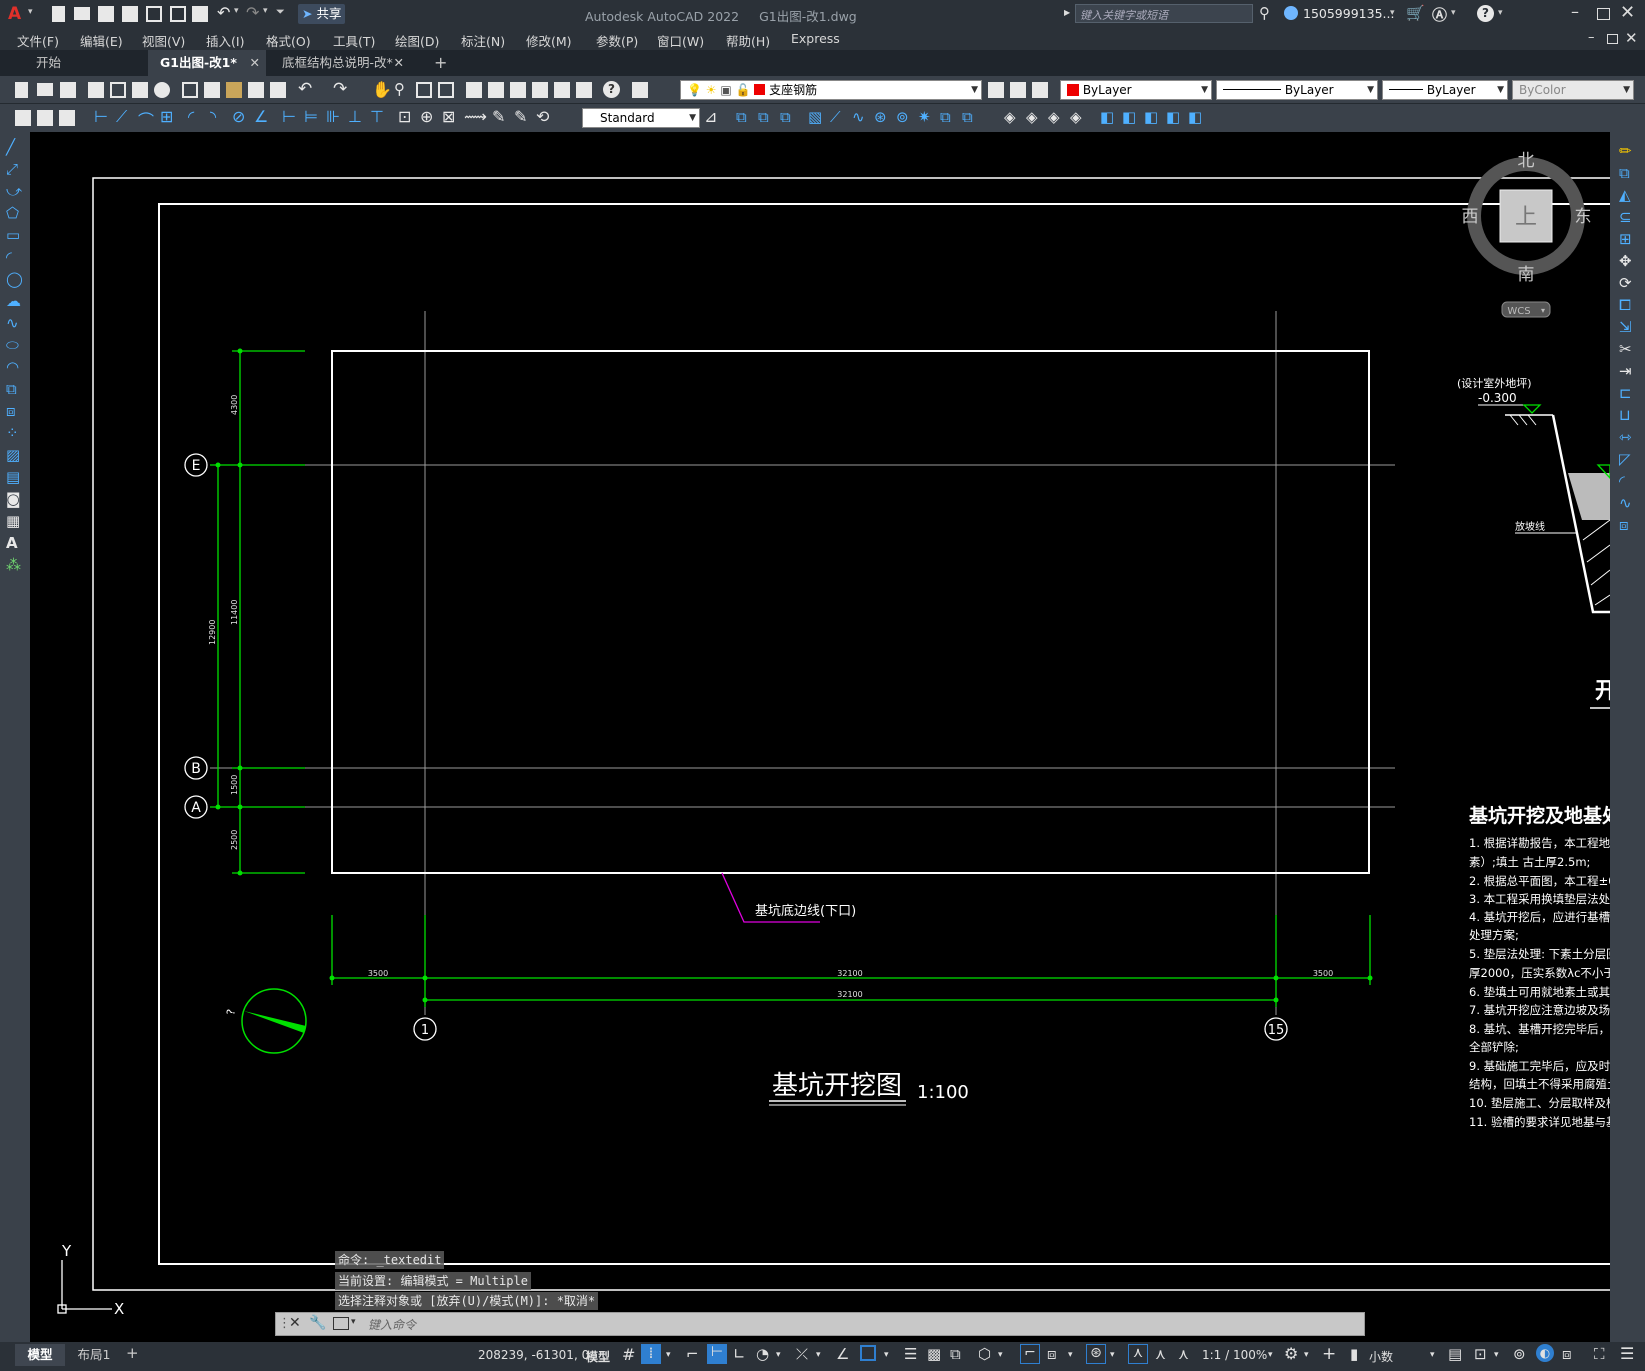  Describe the element at coordinates (617, 40) in the screenshot. I see `menu-parametric: 参数(P)` at that location.